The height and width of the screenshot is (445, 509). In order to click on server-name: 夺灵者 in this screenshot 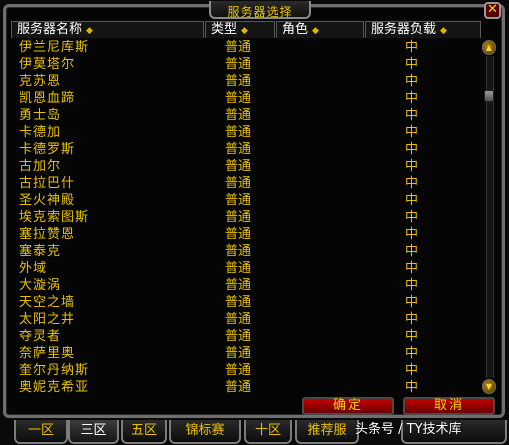, I will do `click(40, 336)`.